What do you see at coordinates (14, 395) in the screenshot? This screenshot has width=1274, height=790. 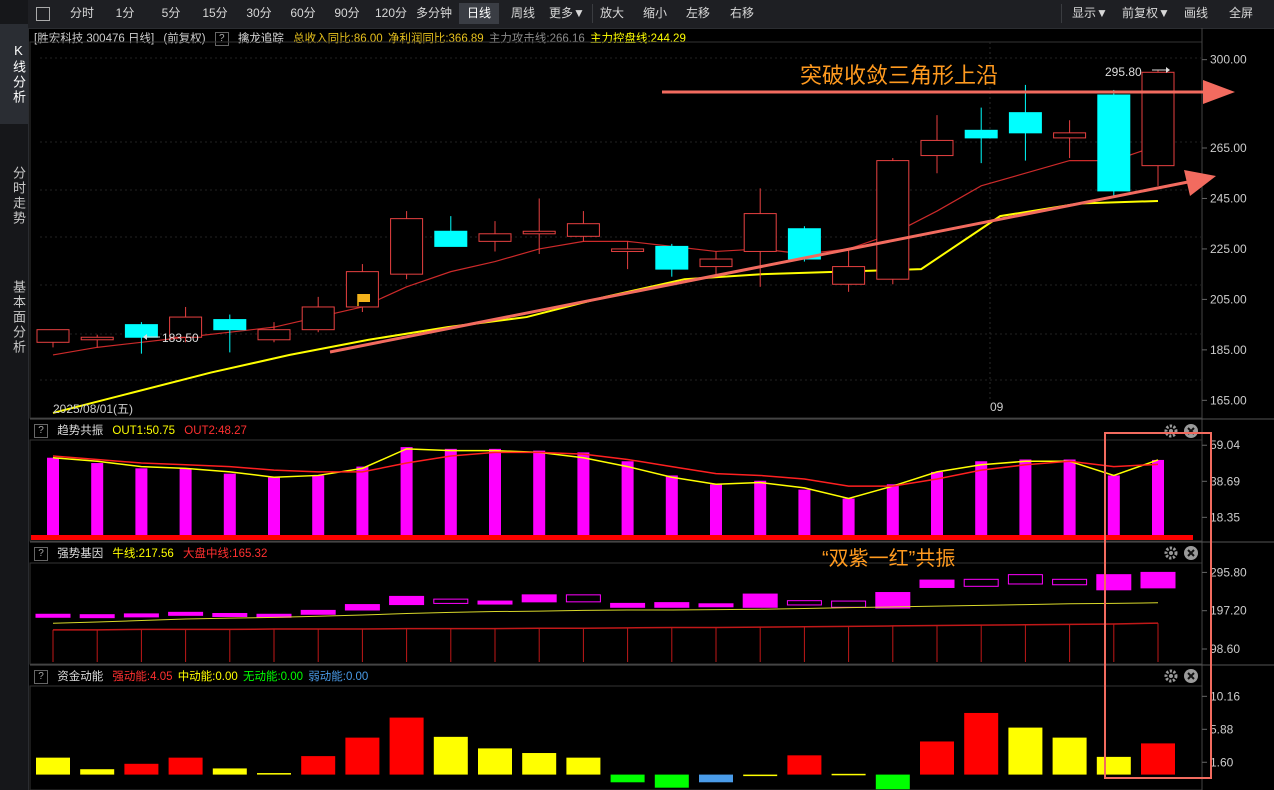 I see `sidebar: K线分析 分时走势 基本面分析` at bounding box center [14, 395].